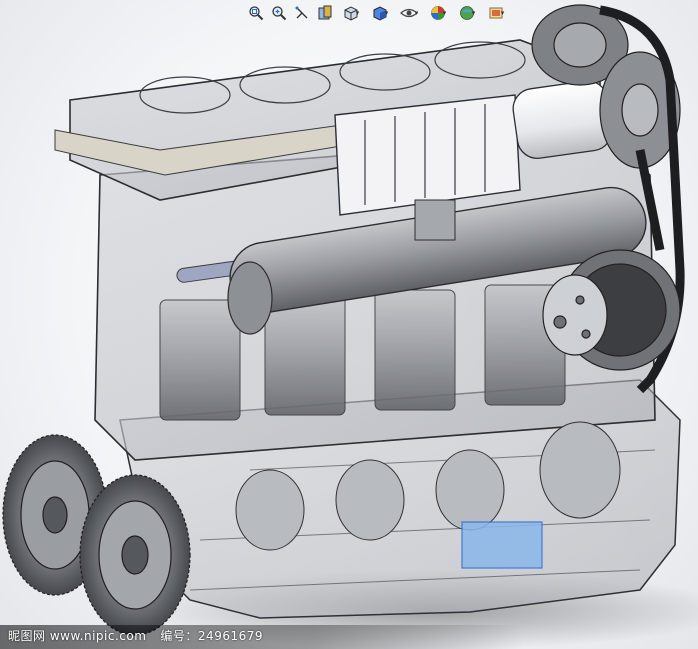 The image size is (698, 649). I want to click on heads-up-view-toolbar: ▾ ▾ ▾ ▾ ▾ ▾, so click(377, 13).